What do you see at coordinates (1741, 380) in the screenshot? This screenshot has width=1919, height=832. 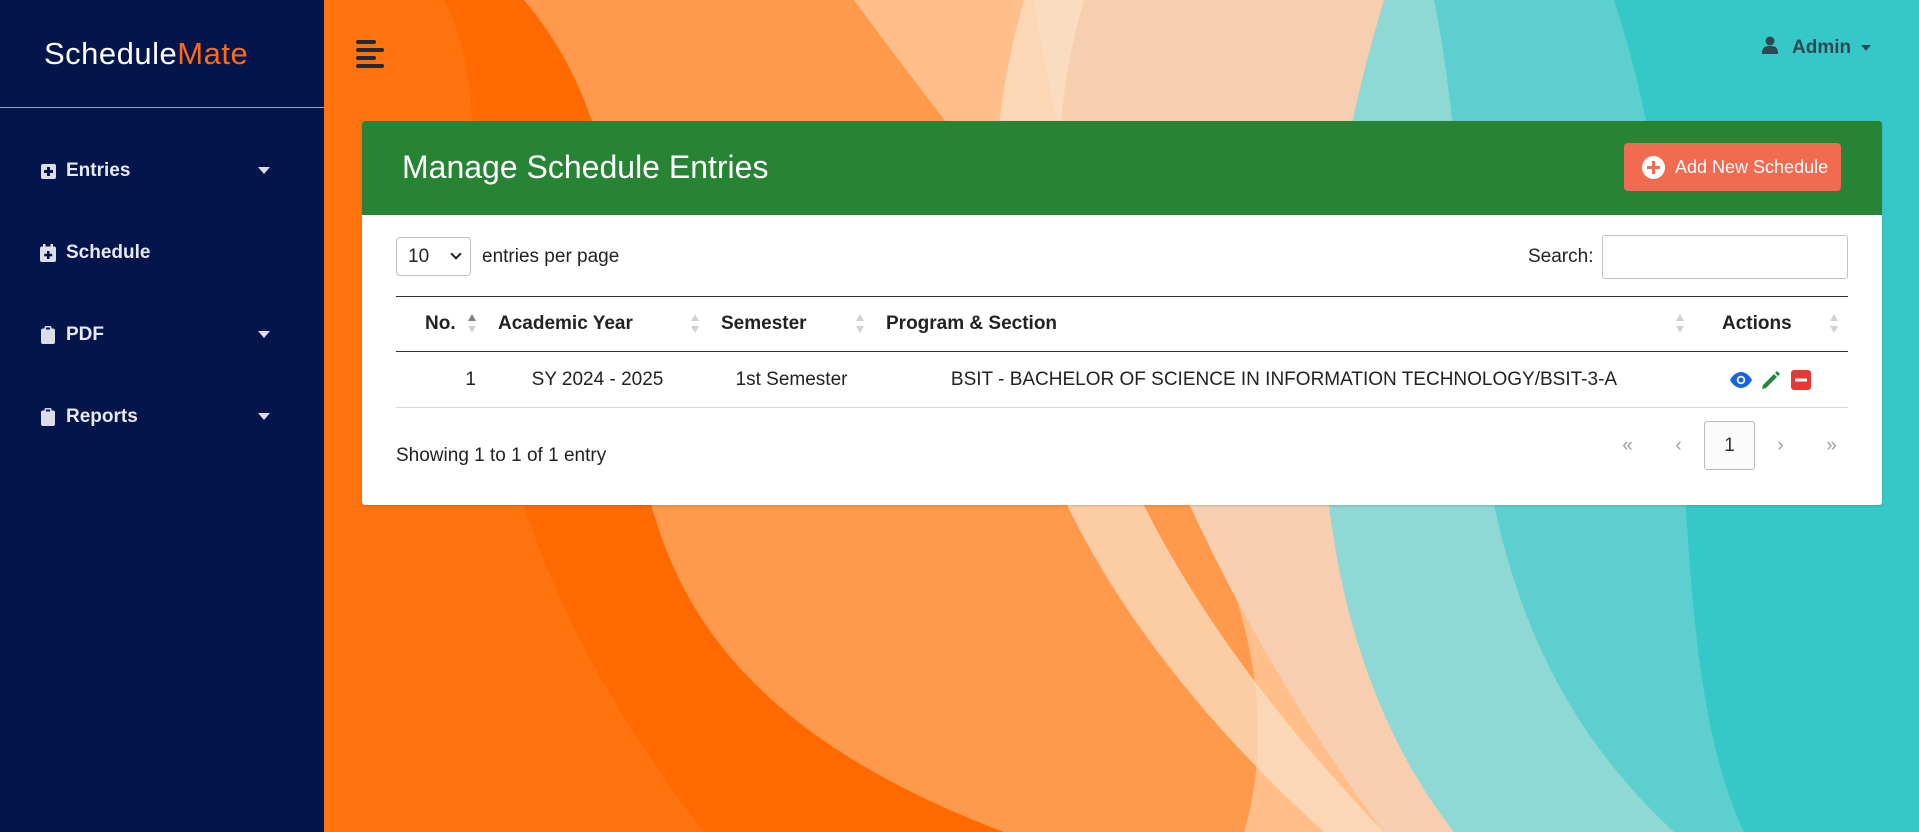 I see `view-eye-icon` at bounding box center [1741, 380].